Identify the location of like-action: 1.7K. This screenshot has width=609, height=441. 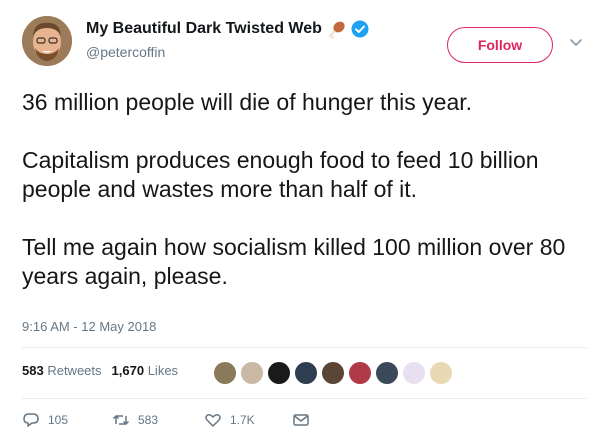
(248, 420).